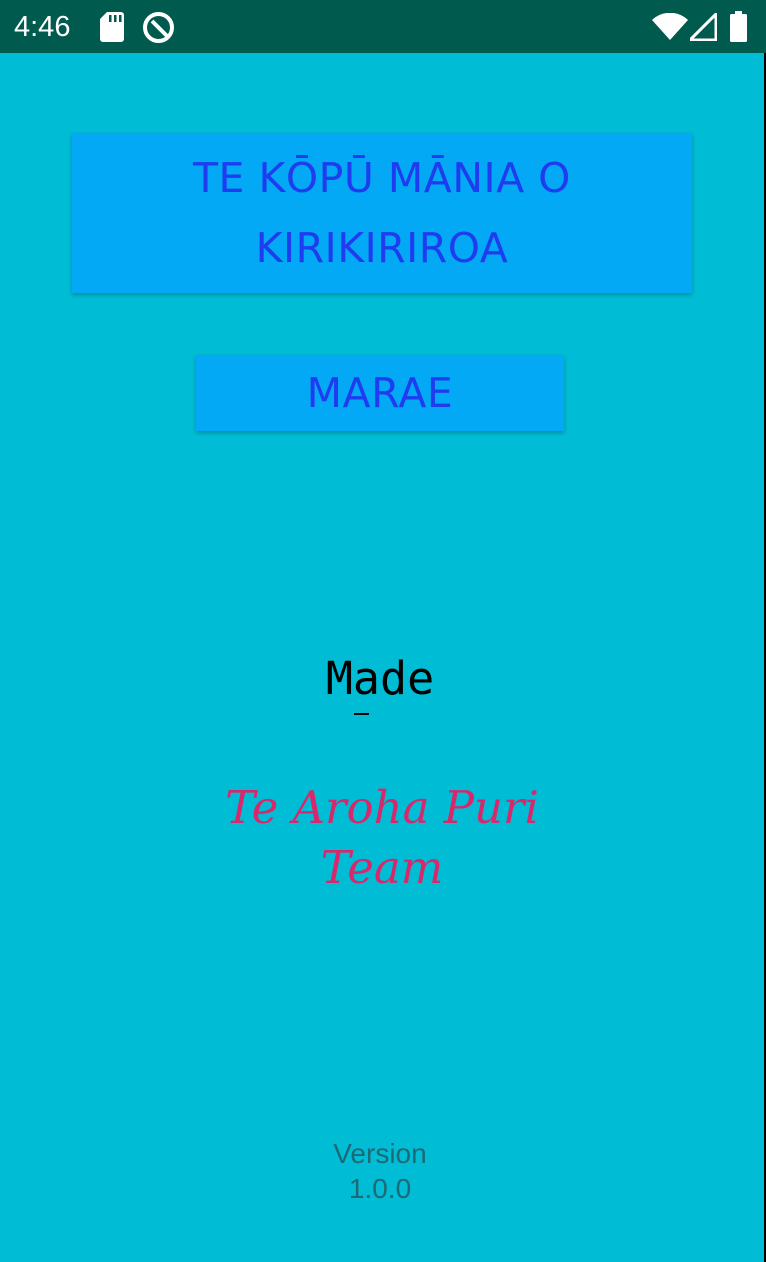  What do you see at coordinates (380, 1171) in the screenshot?
I see `version-label: Version 1.0.0` at bounding box center [380, 1171].